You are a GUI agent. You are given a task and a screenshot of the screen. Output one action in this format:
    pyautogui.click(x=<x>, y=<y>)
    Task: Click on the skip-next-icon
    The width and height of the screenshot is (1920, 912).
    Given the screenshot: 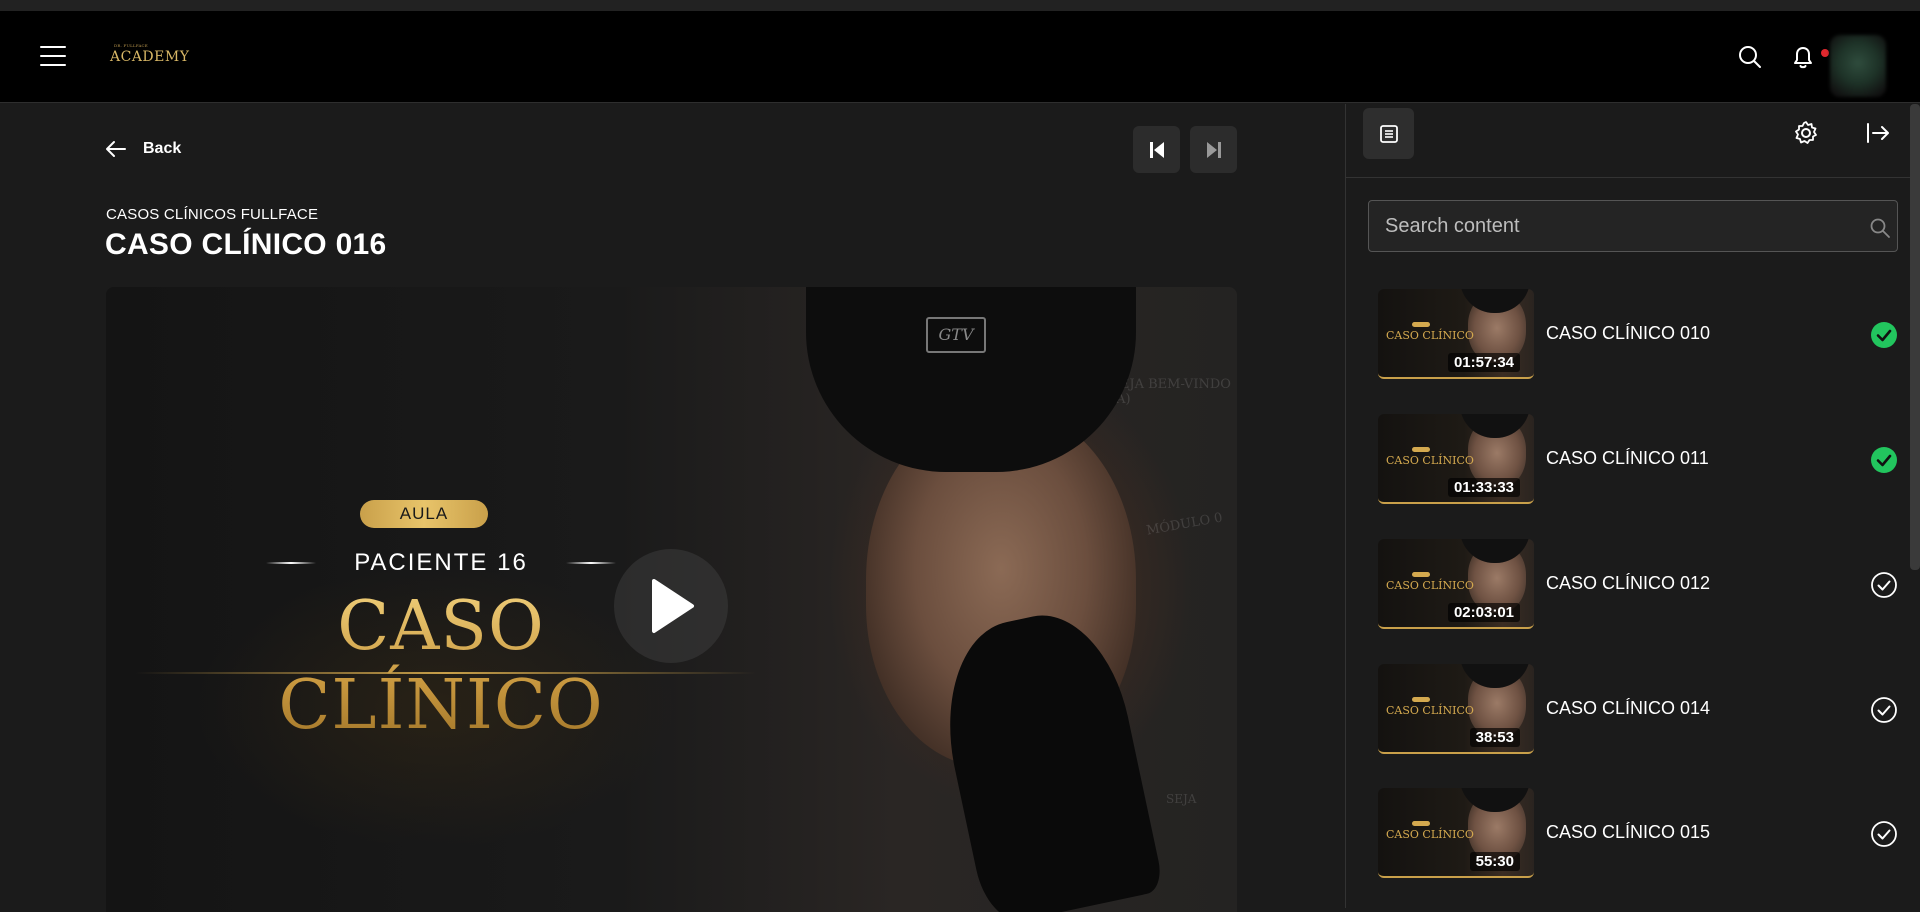 What is the action you would take?
    pyautogui.click(x=1213, y=149)
    